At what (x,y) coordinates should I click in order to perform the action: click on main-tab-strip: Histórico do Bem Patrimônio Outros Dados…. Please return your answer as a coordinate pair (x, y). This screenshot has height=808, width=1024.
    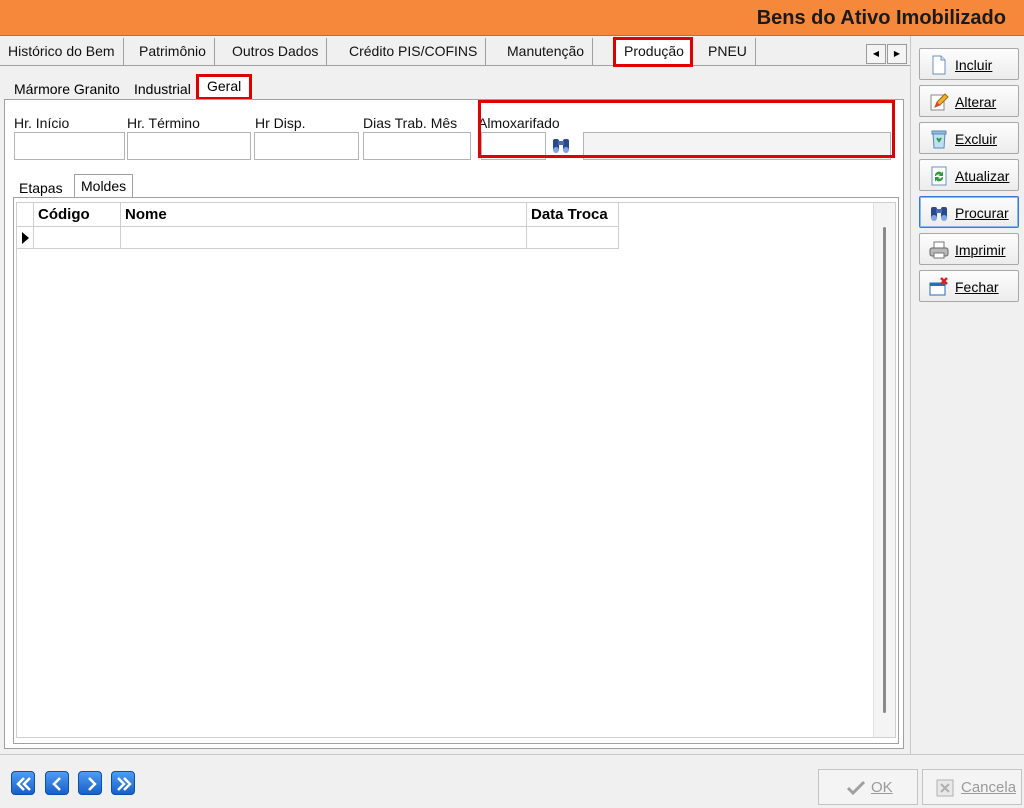
    Looking at the image, I should click on (455, 51).